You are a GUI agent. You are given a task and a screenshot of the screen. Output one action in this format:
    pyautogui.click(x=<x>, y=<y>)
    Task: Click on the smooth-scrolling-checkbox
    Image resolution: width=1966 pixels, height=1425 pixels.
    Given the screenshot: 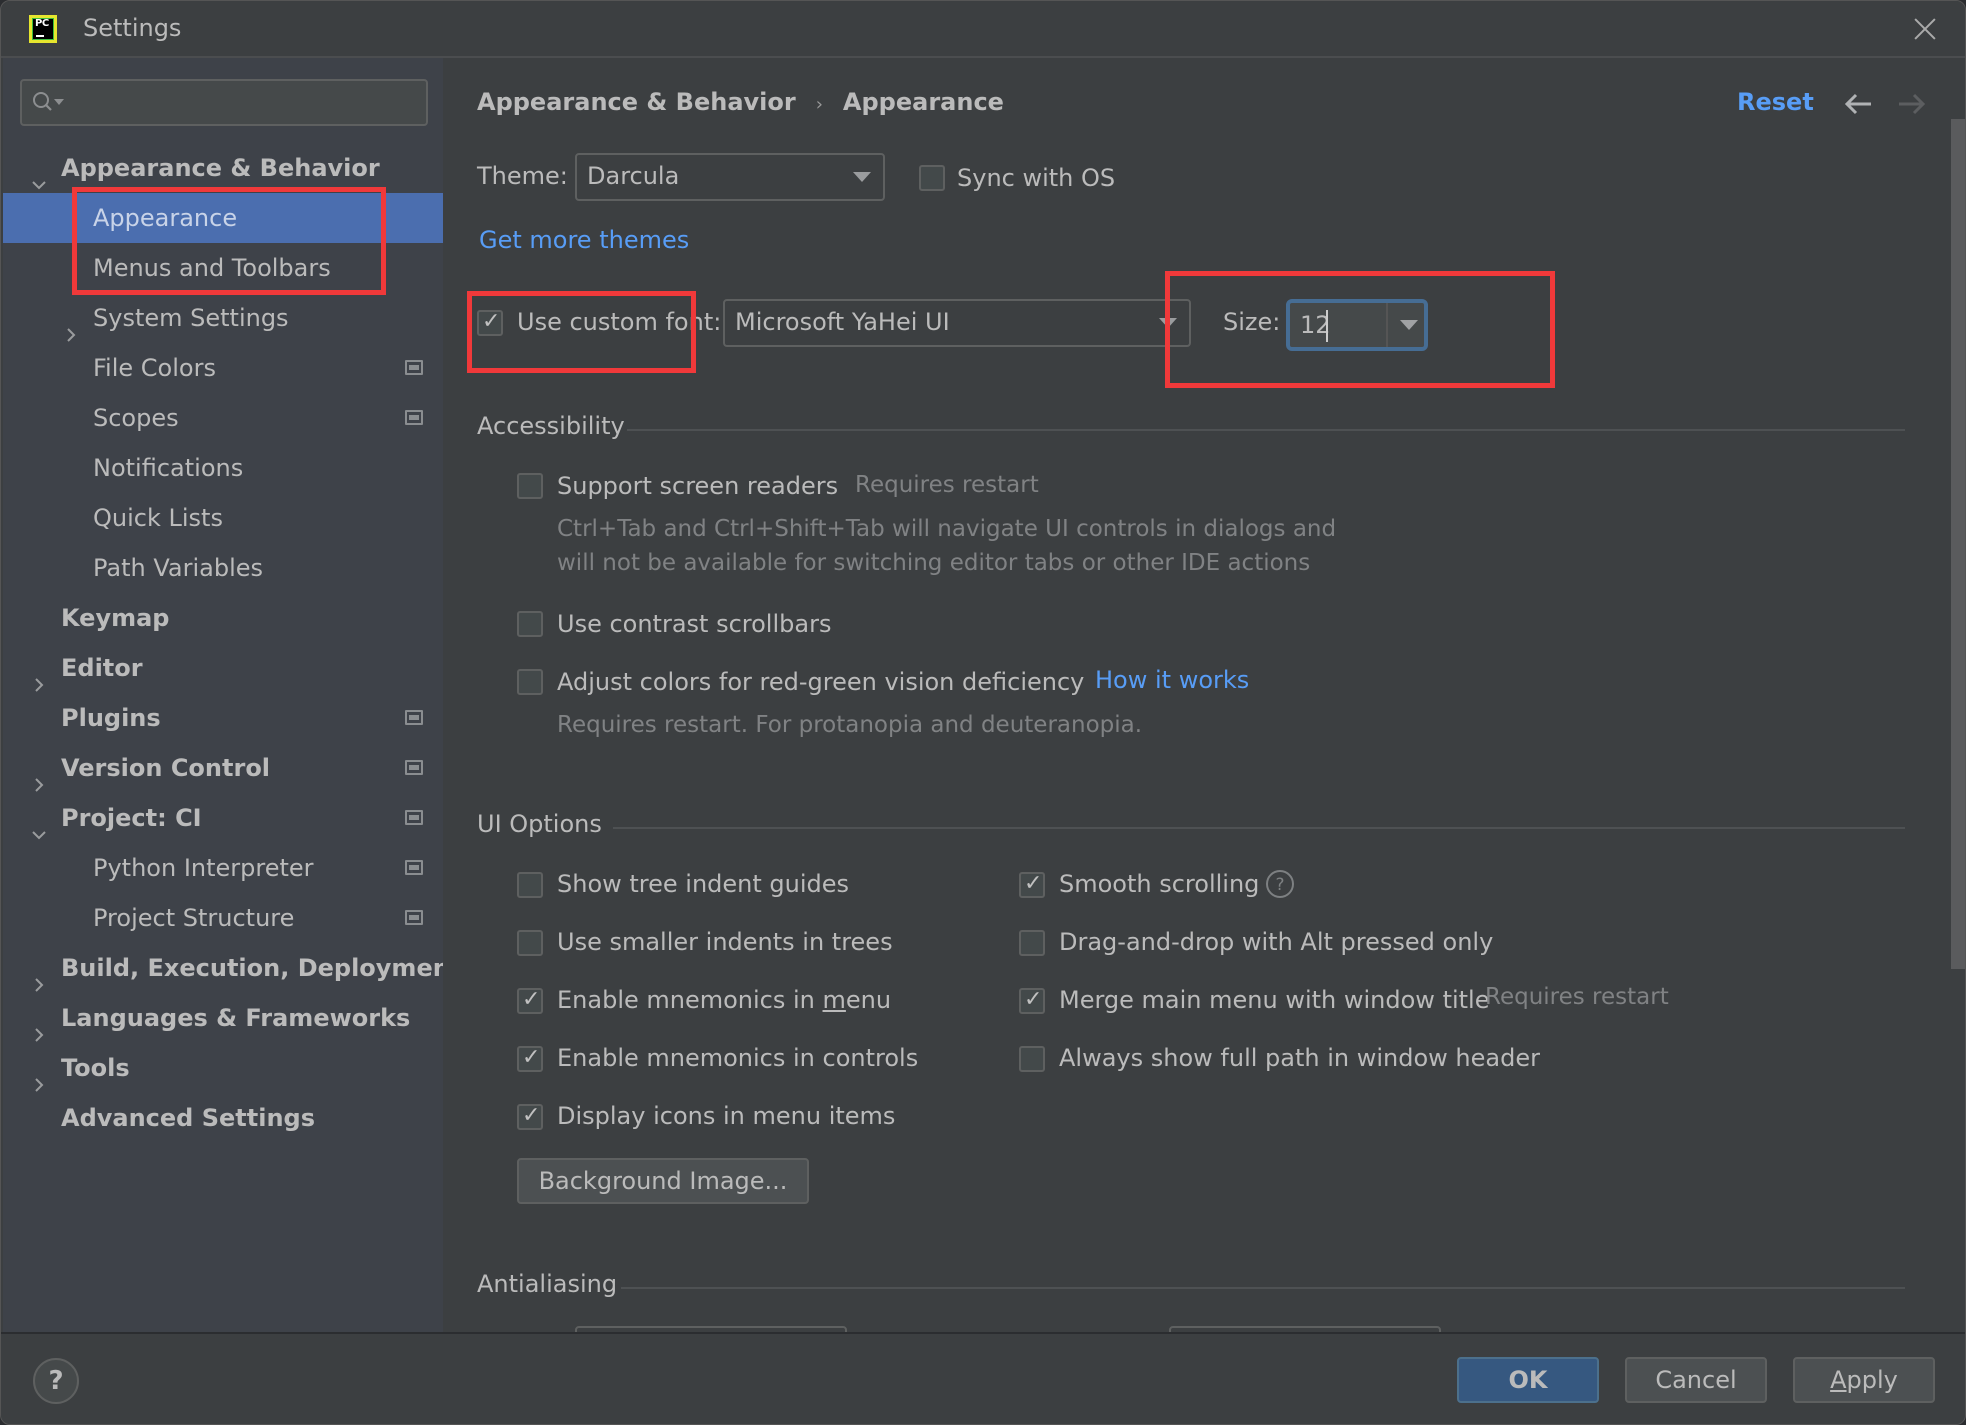 What is the action you would take?
    pyautogui.click(x=1032, y=884)
    